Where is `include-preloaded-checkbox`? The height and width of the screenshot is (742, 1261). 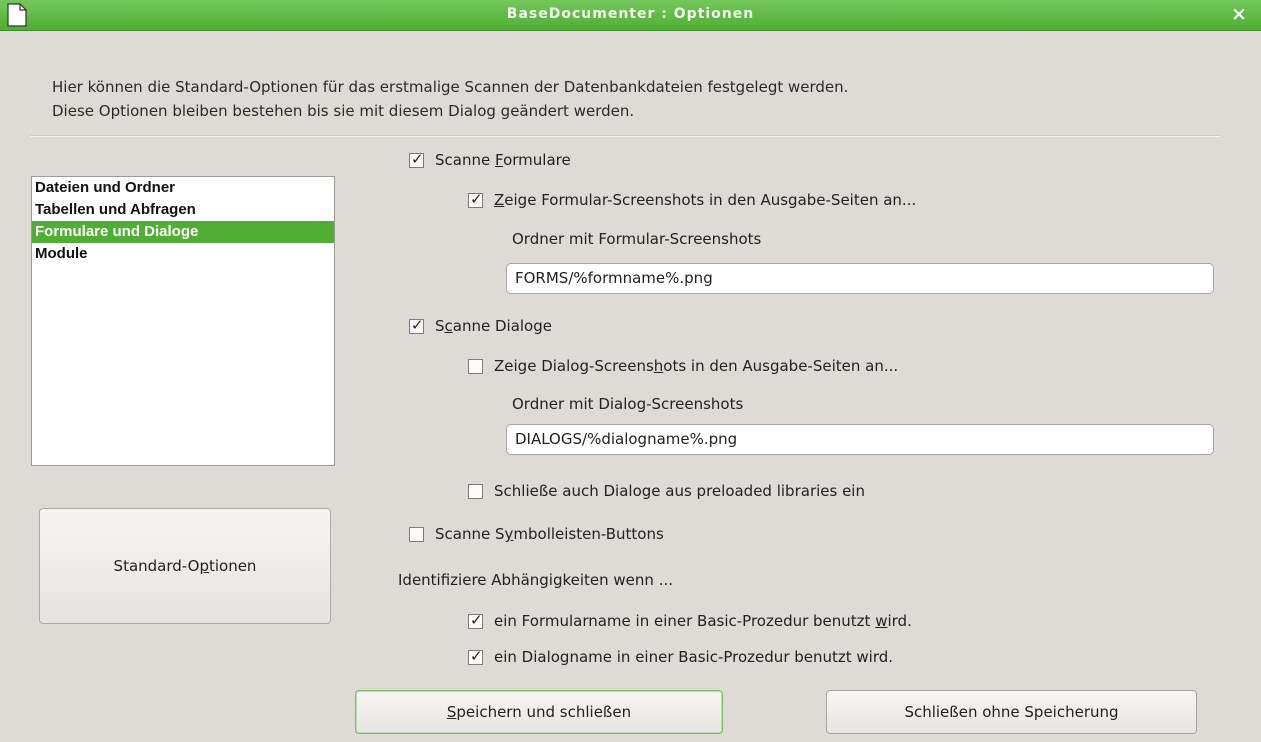 include-preloaded-checkbox is located at coordinates (475, 491).